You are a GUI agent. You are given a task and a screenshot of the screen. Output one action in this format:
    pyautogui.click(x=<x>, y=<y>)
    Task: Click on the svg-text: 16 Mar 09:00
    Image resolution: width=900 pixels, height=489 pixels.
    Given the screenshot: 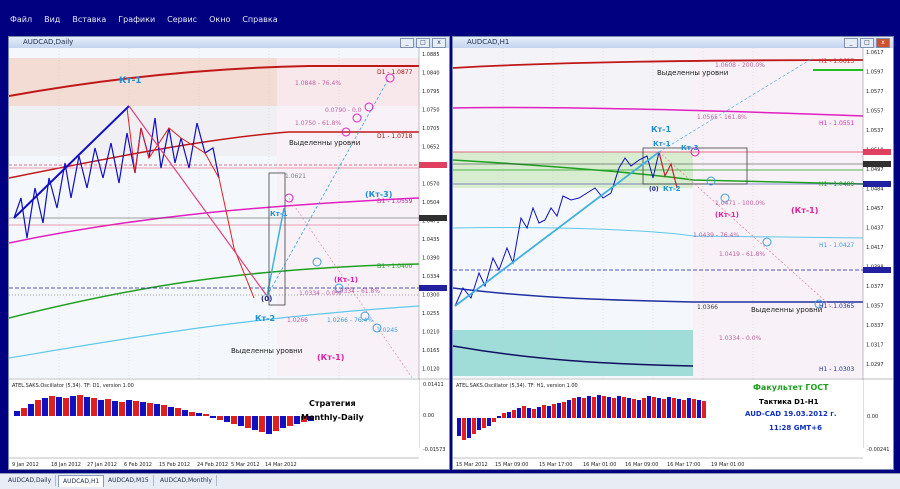 What is the action you would take?
    pyautogui.click(x=641, y=465)
    